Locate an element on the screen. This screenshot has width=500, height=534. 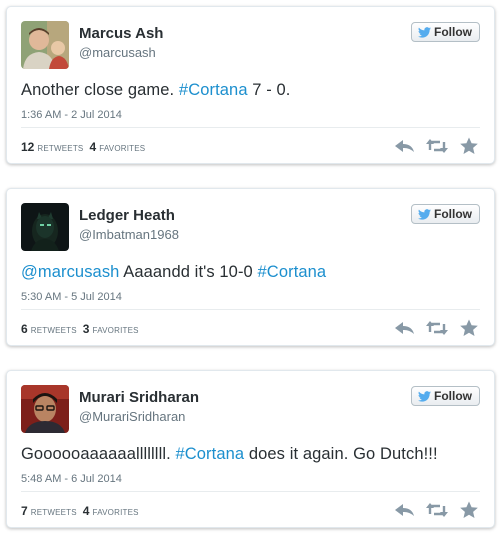
timestamp: 5:30 AM - 5 Jul 2014 is located at coordinates (71, 297).